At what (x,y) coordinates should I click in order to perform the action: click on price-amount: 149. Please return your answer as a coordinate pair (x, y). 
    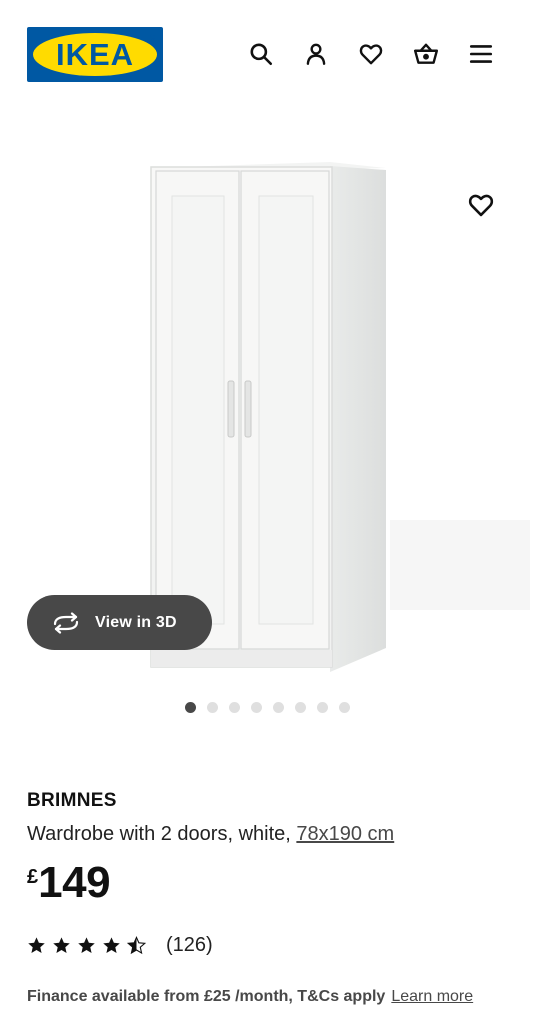
    Looking at the image, I should click on (74, 882).